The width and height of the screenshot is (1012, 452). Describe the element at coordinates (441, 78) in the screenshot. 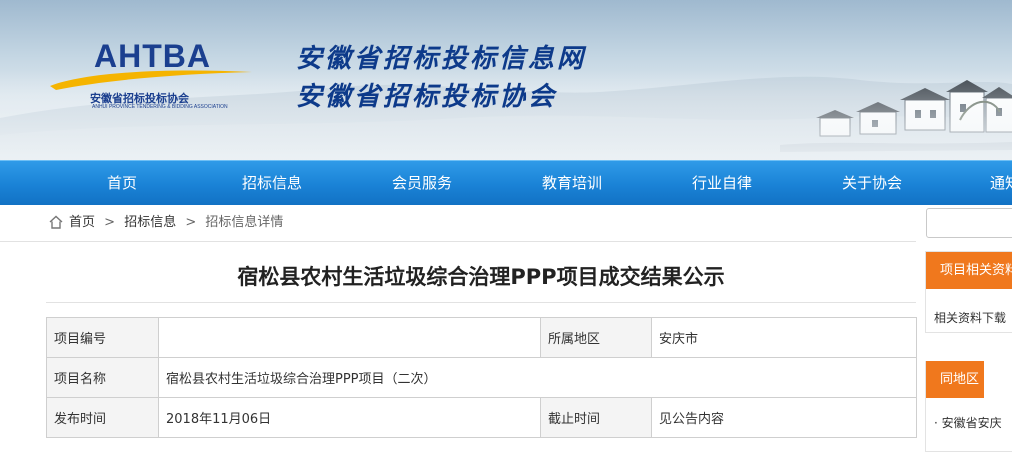

I see `site-title: 安徽省招标投标信息网 安徽省招标投标协会` at that location.